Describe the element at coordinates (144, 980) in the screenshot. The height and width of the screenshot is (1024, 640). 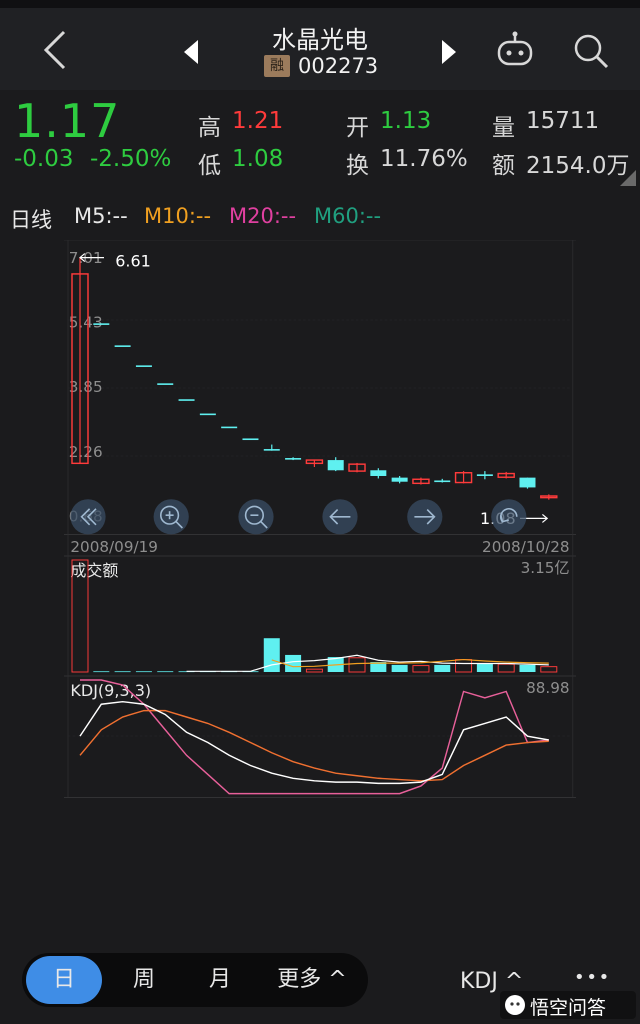
I see `tab-week: 周` at that location.